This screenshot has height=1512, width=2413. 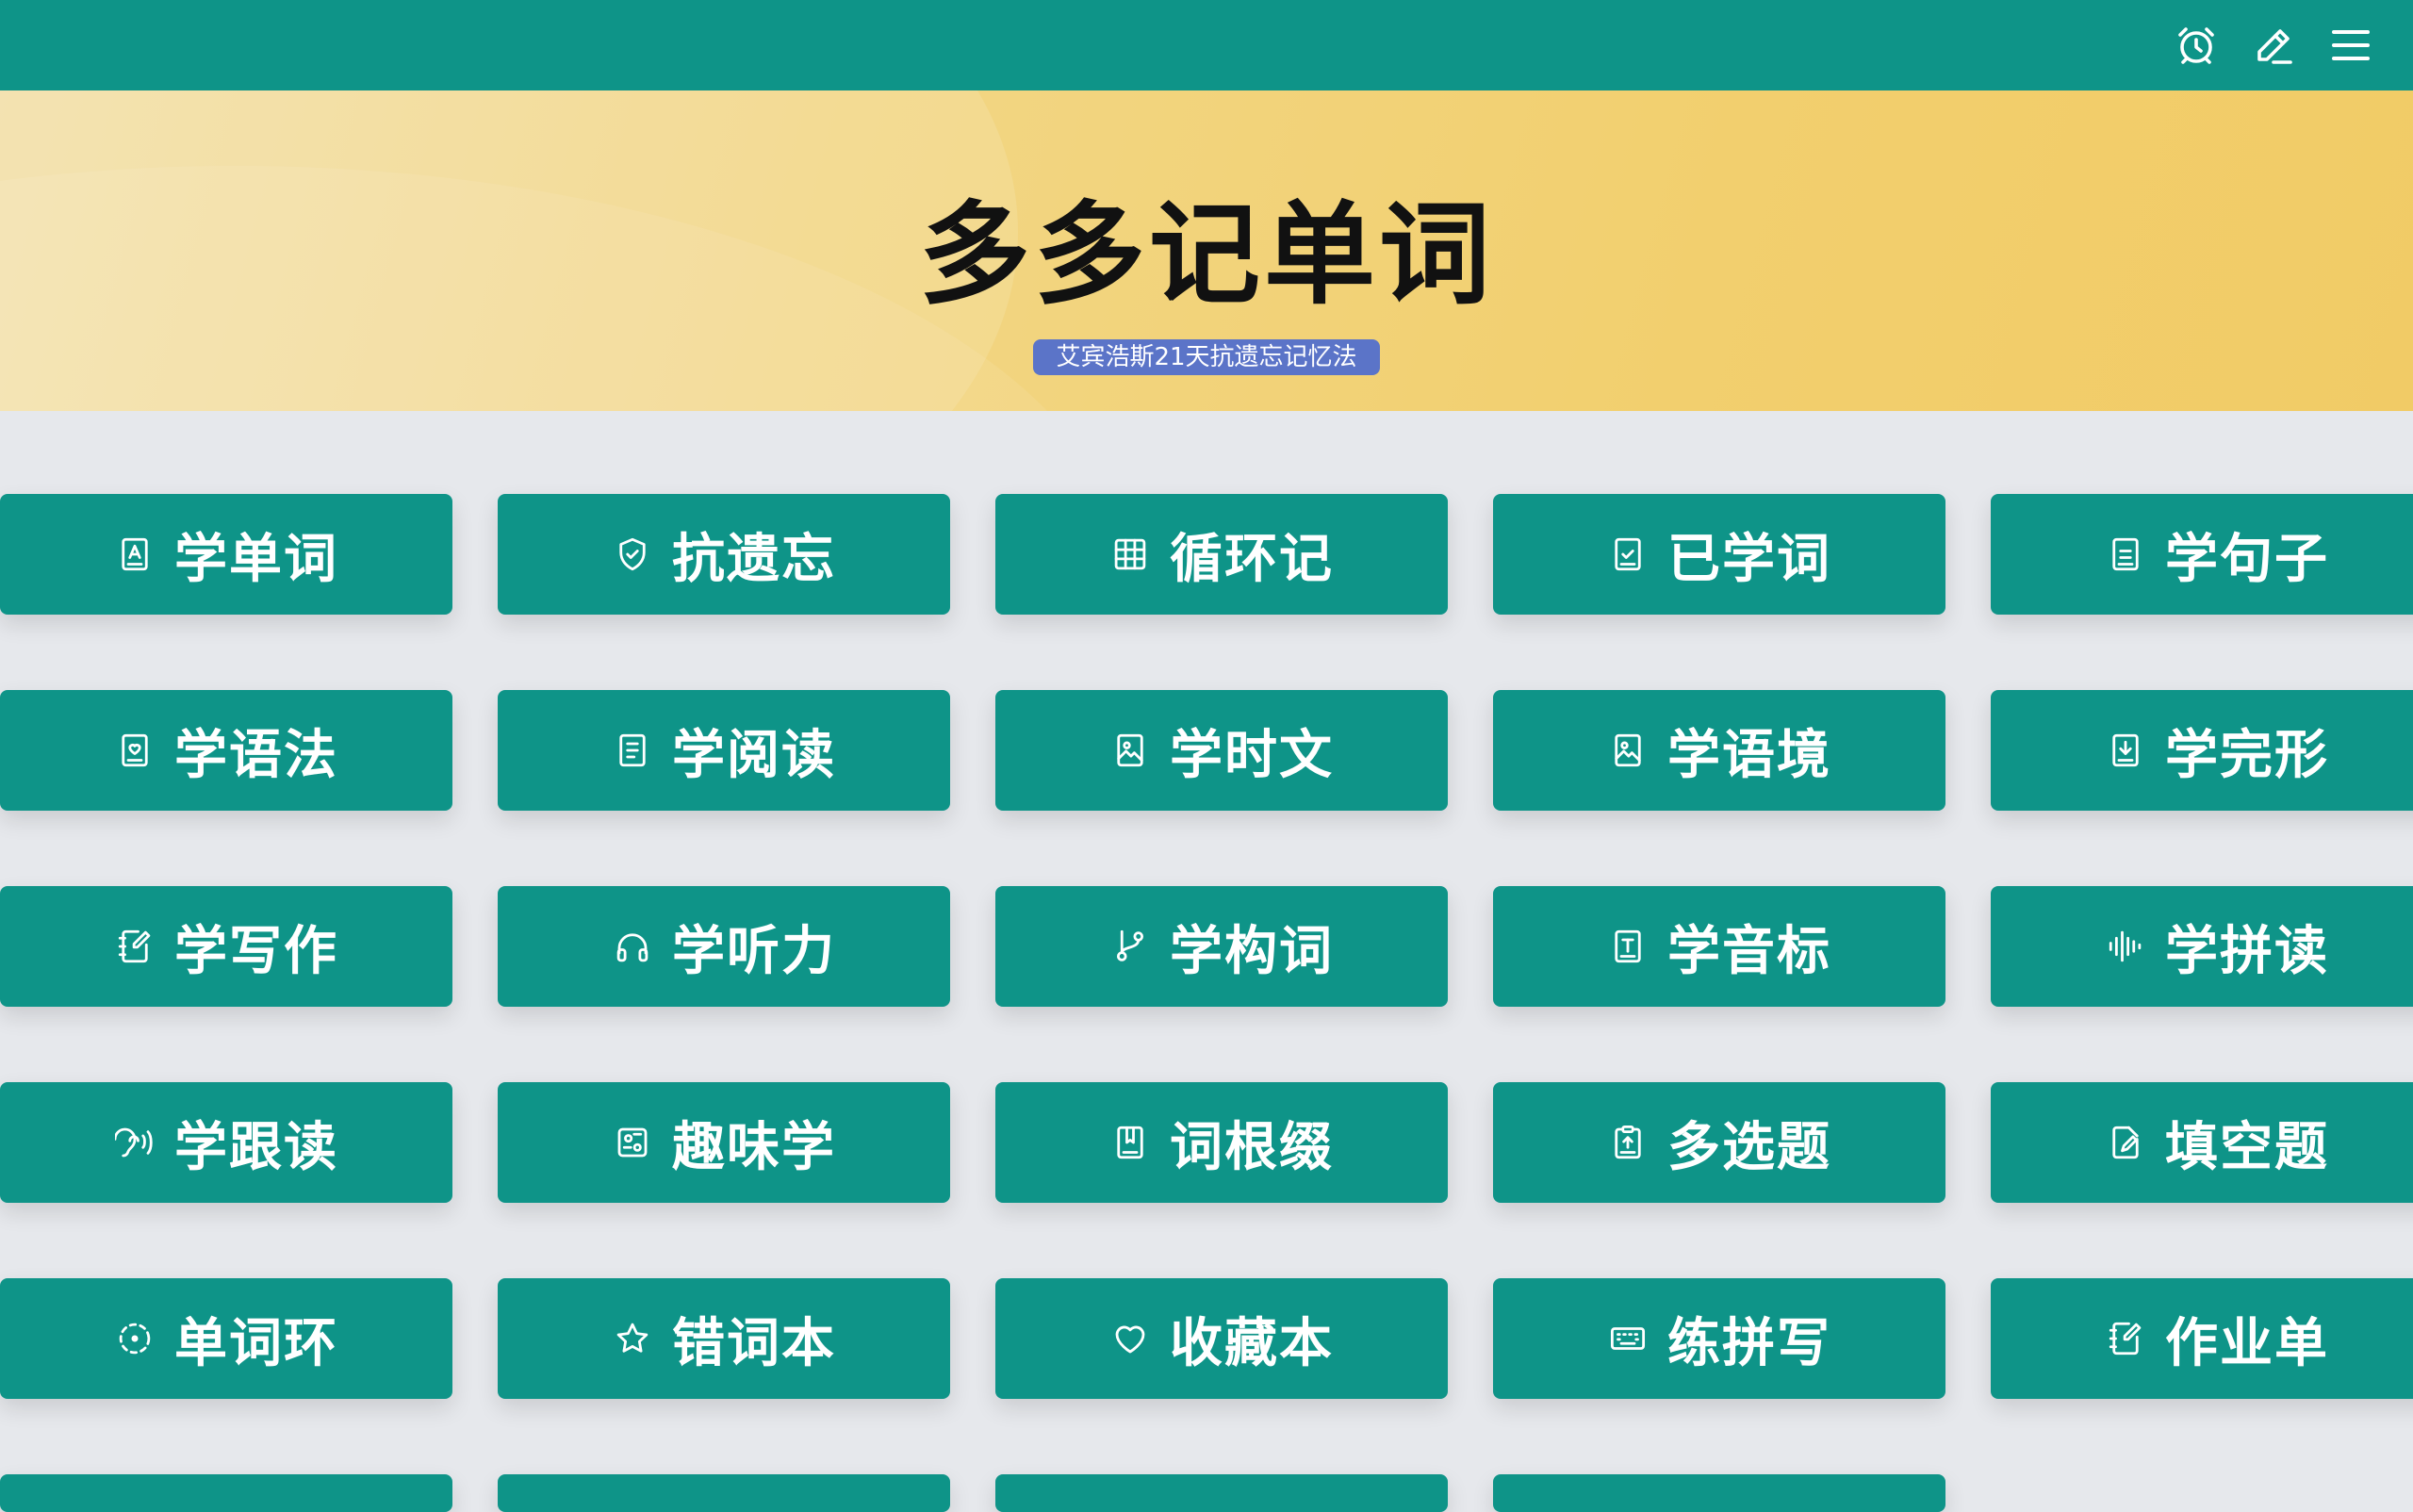 I want to click on feature-tile-label: 循环记, so click(x=1252, y=559).